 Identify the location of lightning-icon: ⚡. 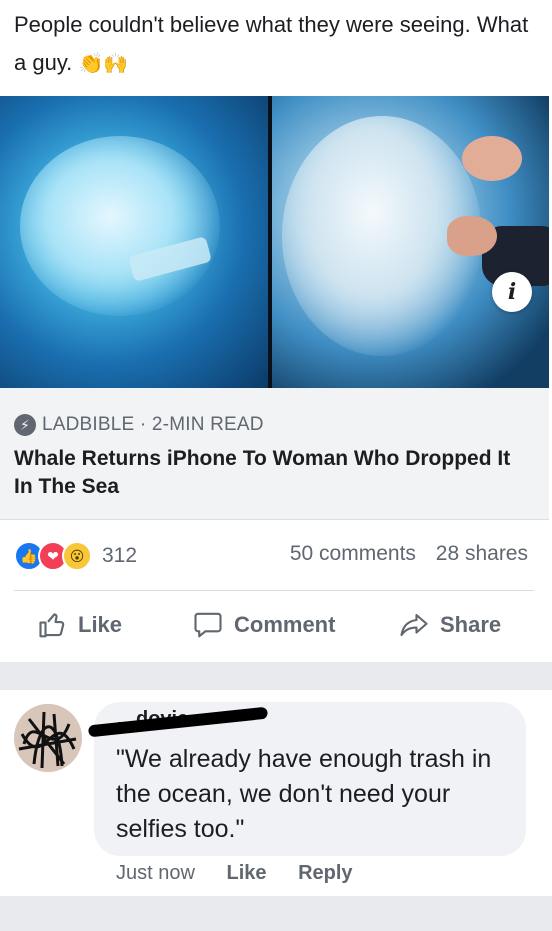
(25, 425).